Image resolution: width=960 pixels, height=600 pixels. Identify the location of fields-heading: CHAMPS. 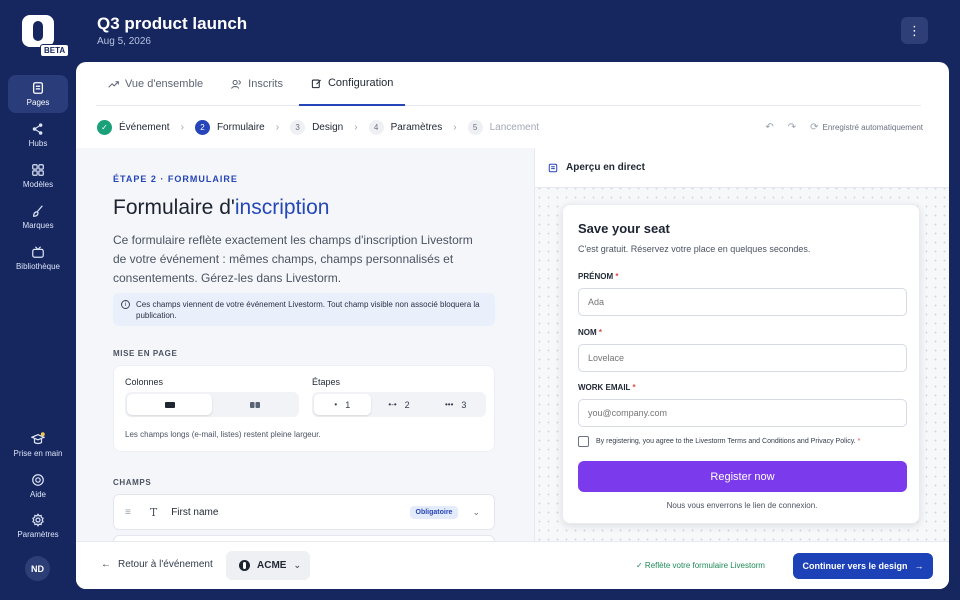
(132, 482).